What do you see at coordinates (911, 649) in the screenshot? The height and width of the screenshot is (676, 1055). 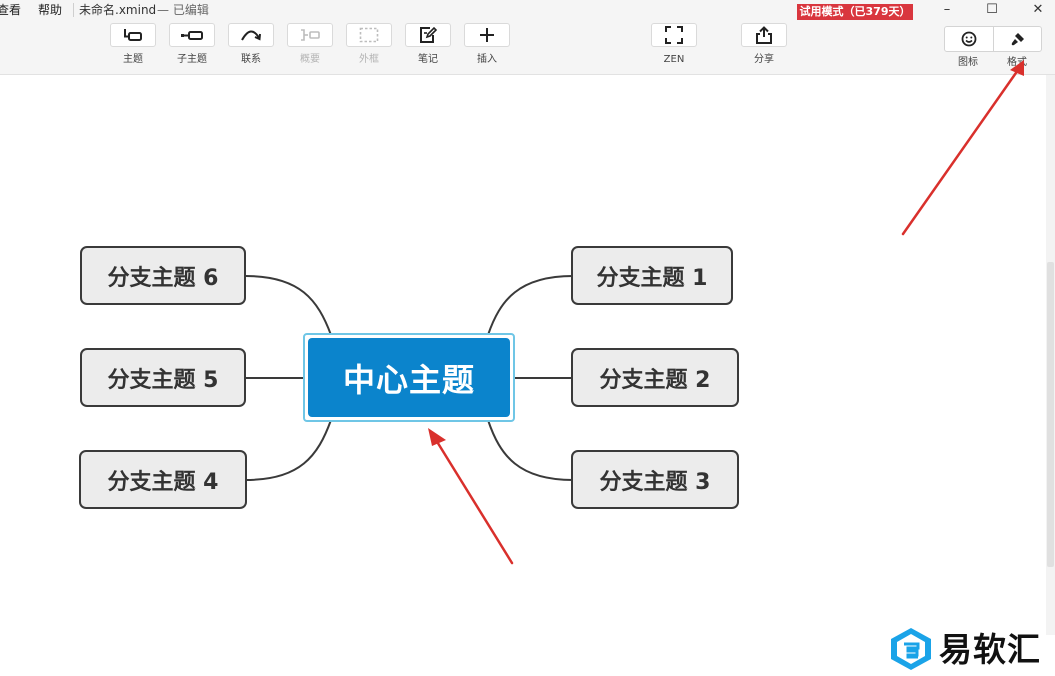 I see `watermark-logo-icon` at bounding box center [911, 649].